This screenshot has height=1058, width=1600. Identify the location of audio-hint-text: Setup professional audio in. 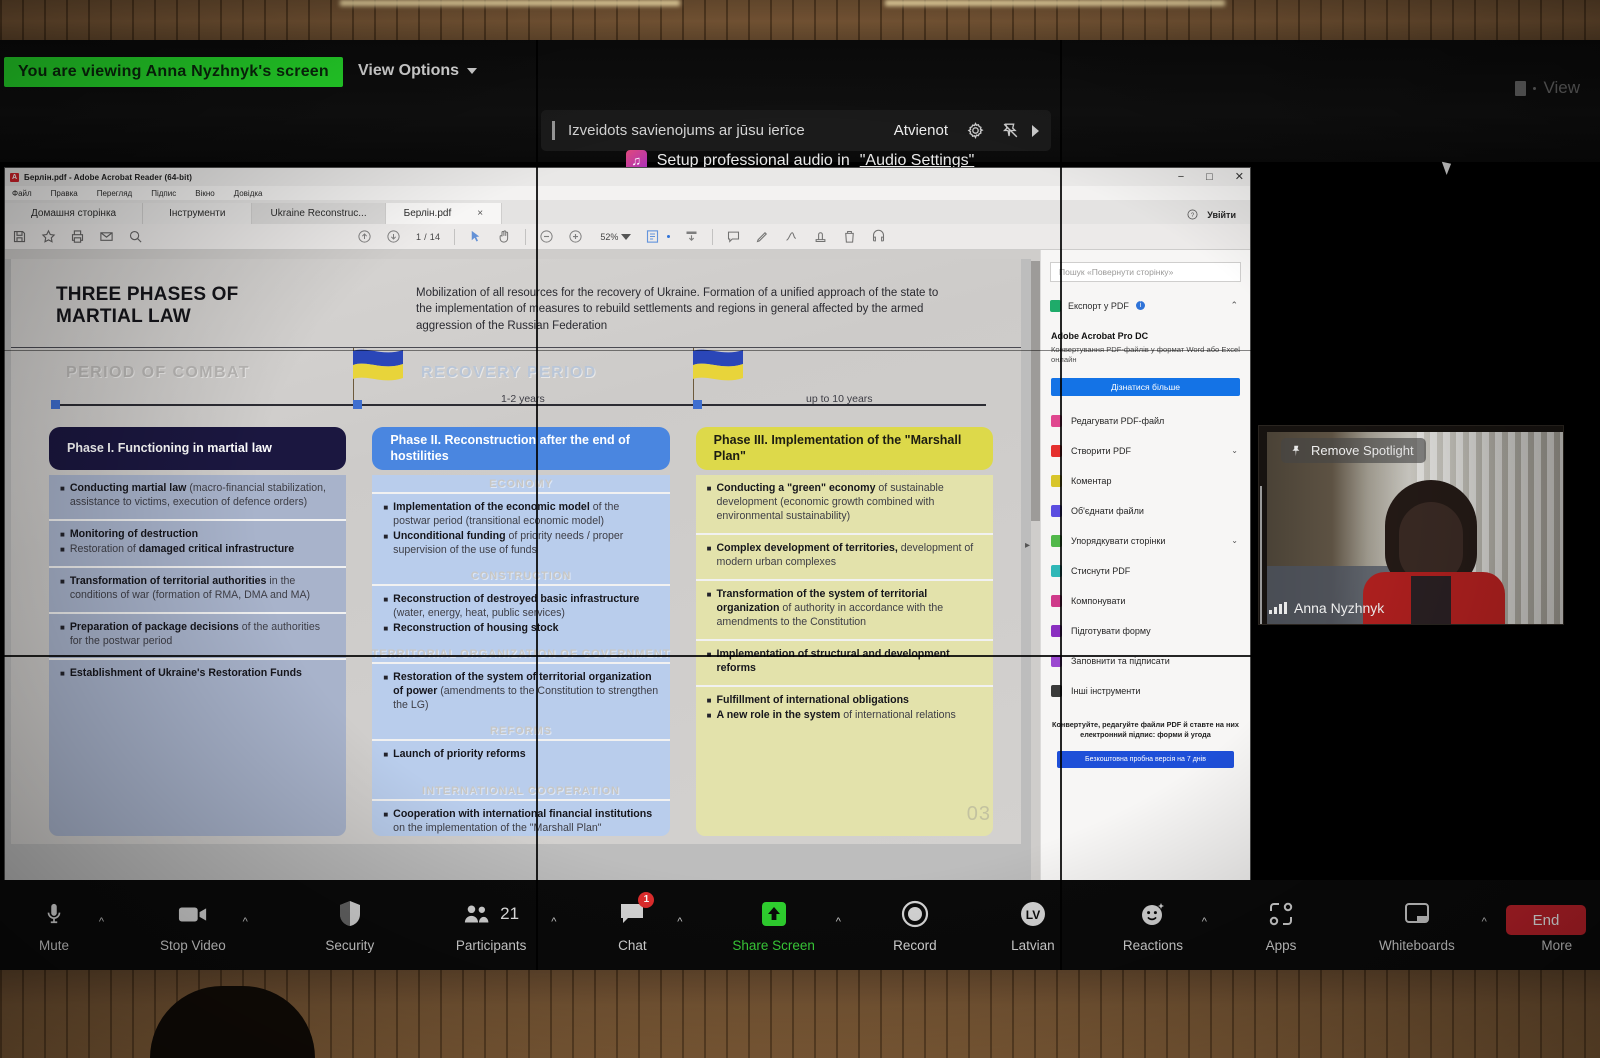
(753, 160).